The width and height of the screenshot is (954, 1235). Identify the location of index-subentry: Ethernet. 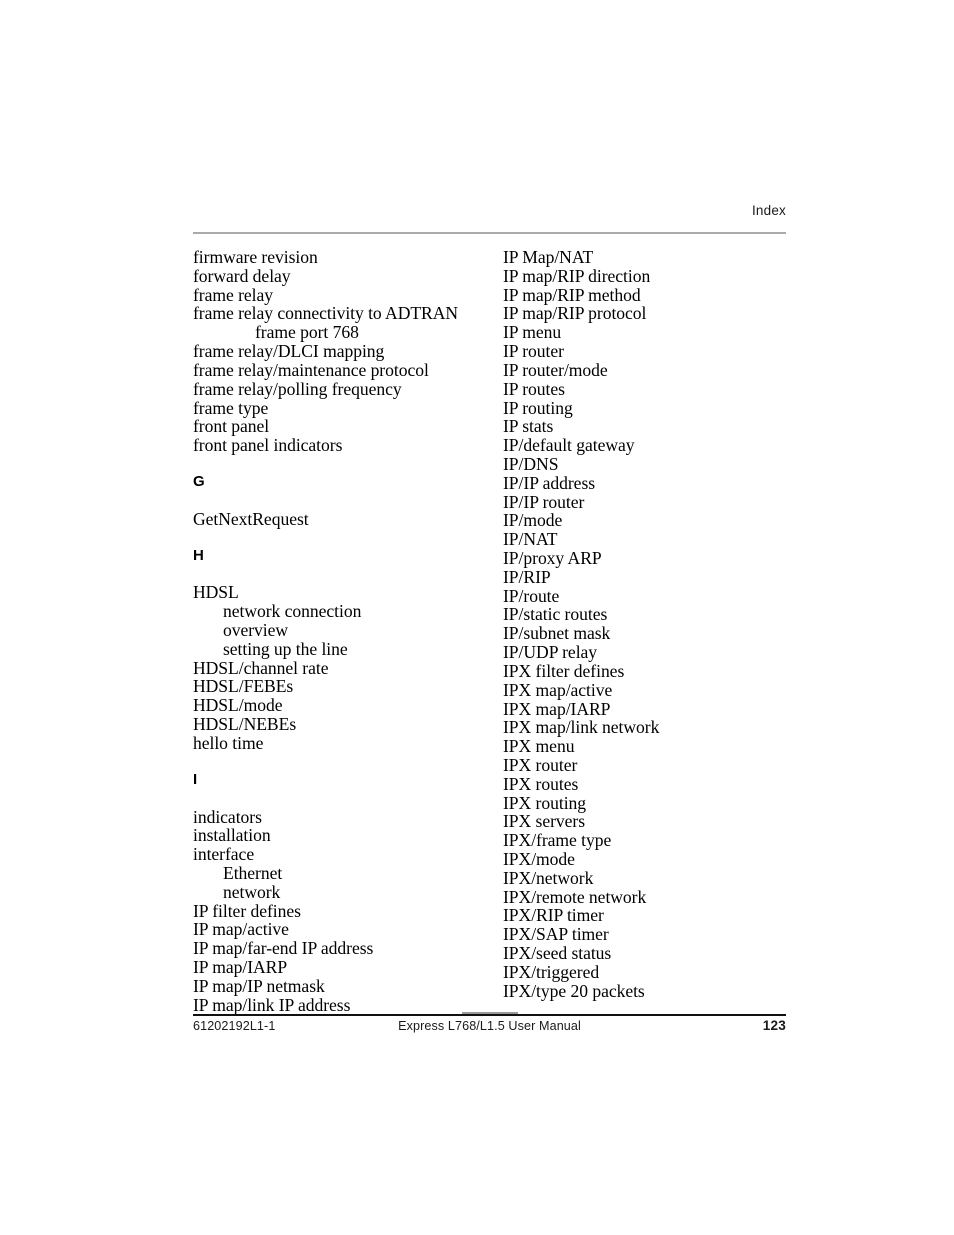
(253, 872).